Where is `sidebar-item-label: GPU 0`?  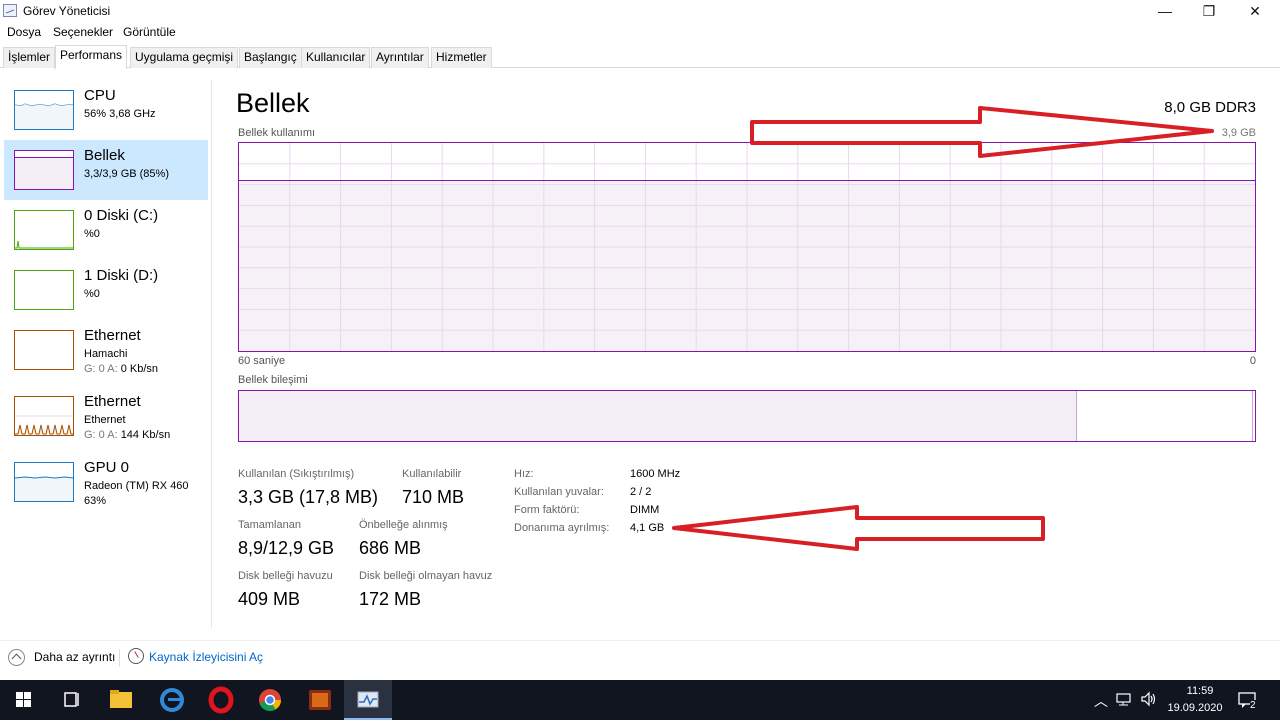
sidebar-item-label: GPU 0 is located at coordinates (107, 467).